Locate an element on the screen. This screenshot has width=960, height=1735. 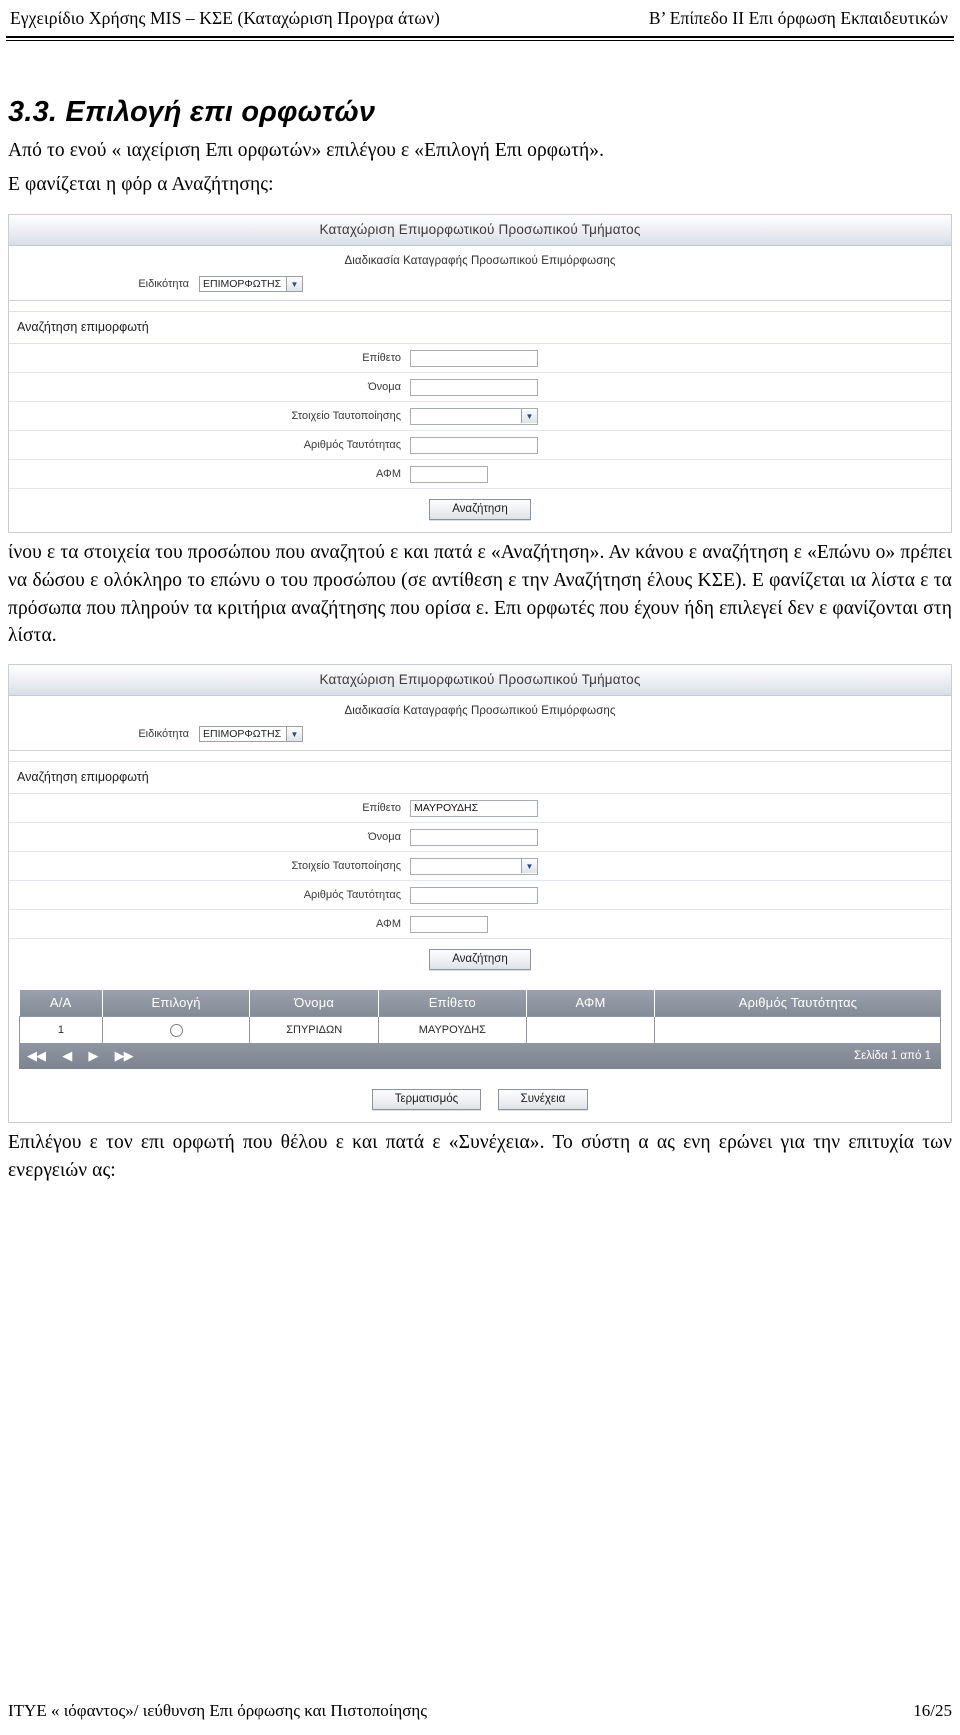
continue-button: Συνέχεια is located at coordinates (543, 1100).